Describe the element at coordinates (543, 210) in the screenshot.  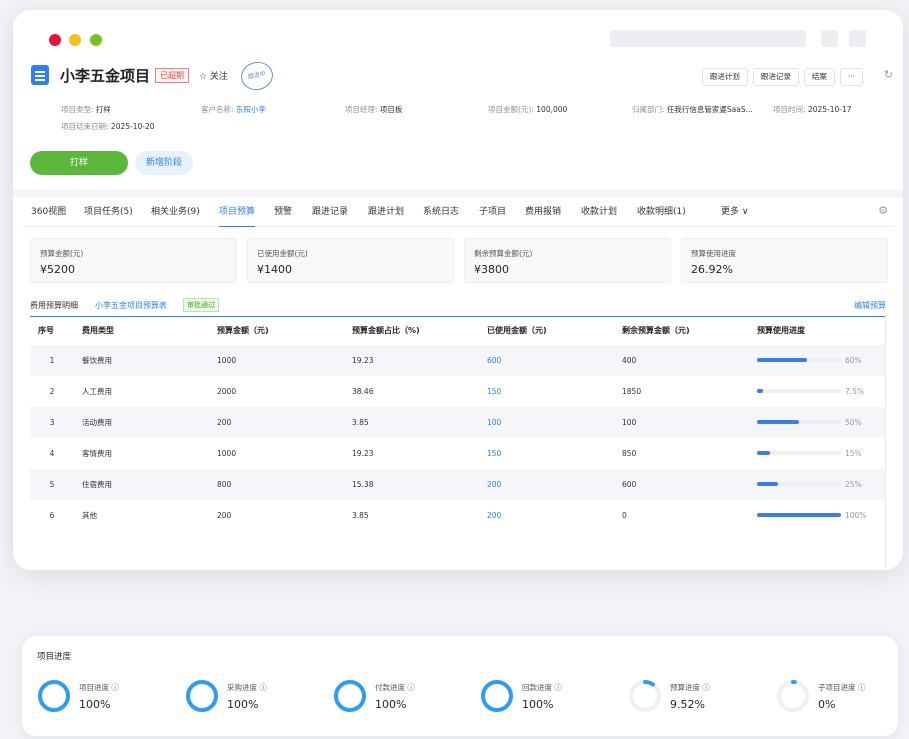
I see `tab-expenses: 费用报销` at that location.